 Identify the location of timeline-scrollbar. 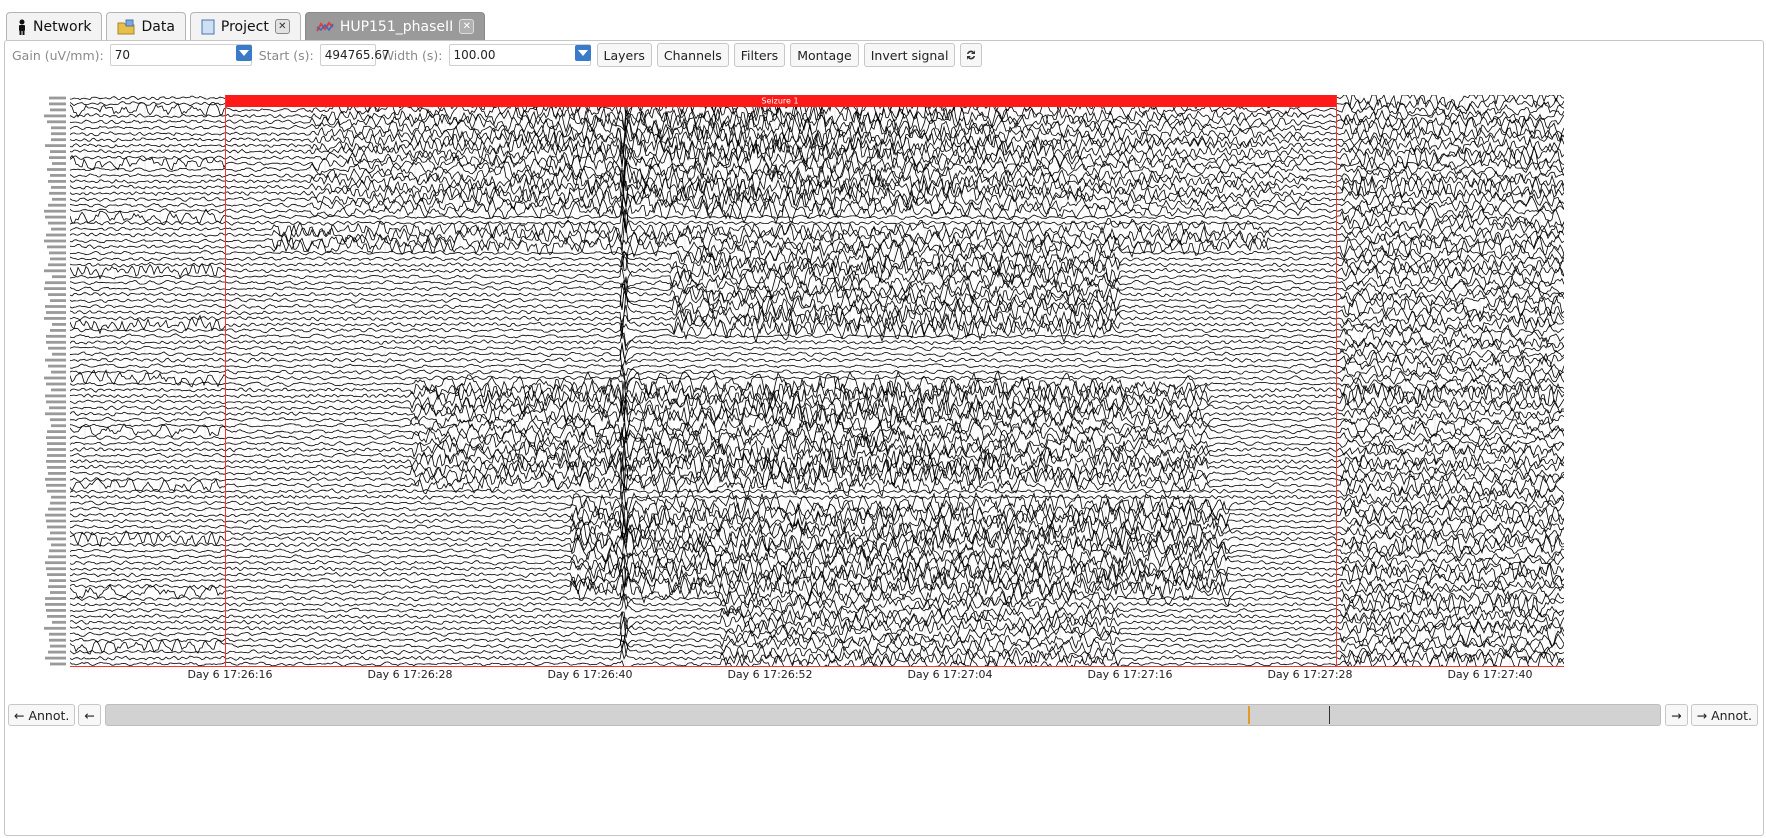
(883, 715).